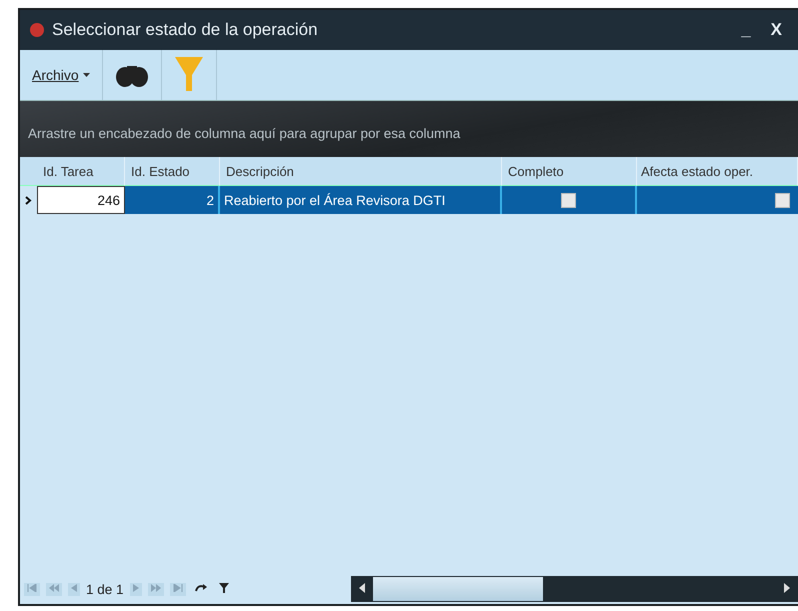 The image size is (798, 611). I want to click on table-cell: Reabierto por el Área Revisora DGTI, so click(361, 200).